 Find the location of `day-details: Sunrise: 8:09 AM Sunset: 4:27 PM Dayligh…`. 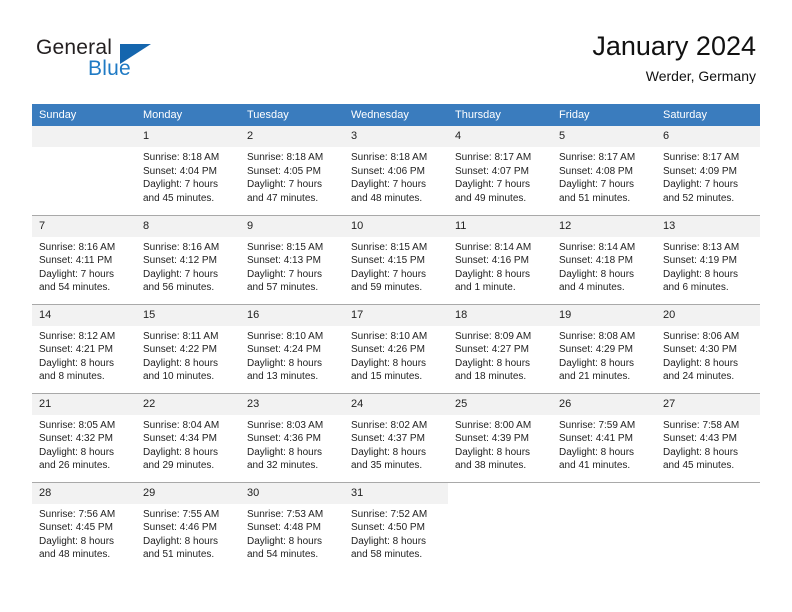

day-details: Sunrise: 8:09 AM Sunset: 4:27 PM Dayligh… is located at coordinates (500, 355).